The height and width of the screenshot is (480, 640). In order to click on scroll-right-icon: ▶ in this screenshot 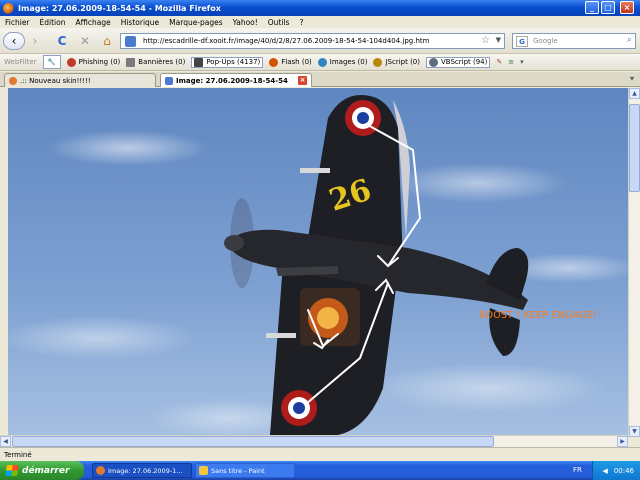, I will do `click(622, 441)`.